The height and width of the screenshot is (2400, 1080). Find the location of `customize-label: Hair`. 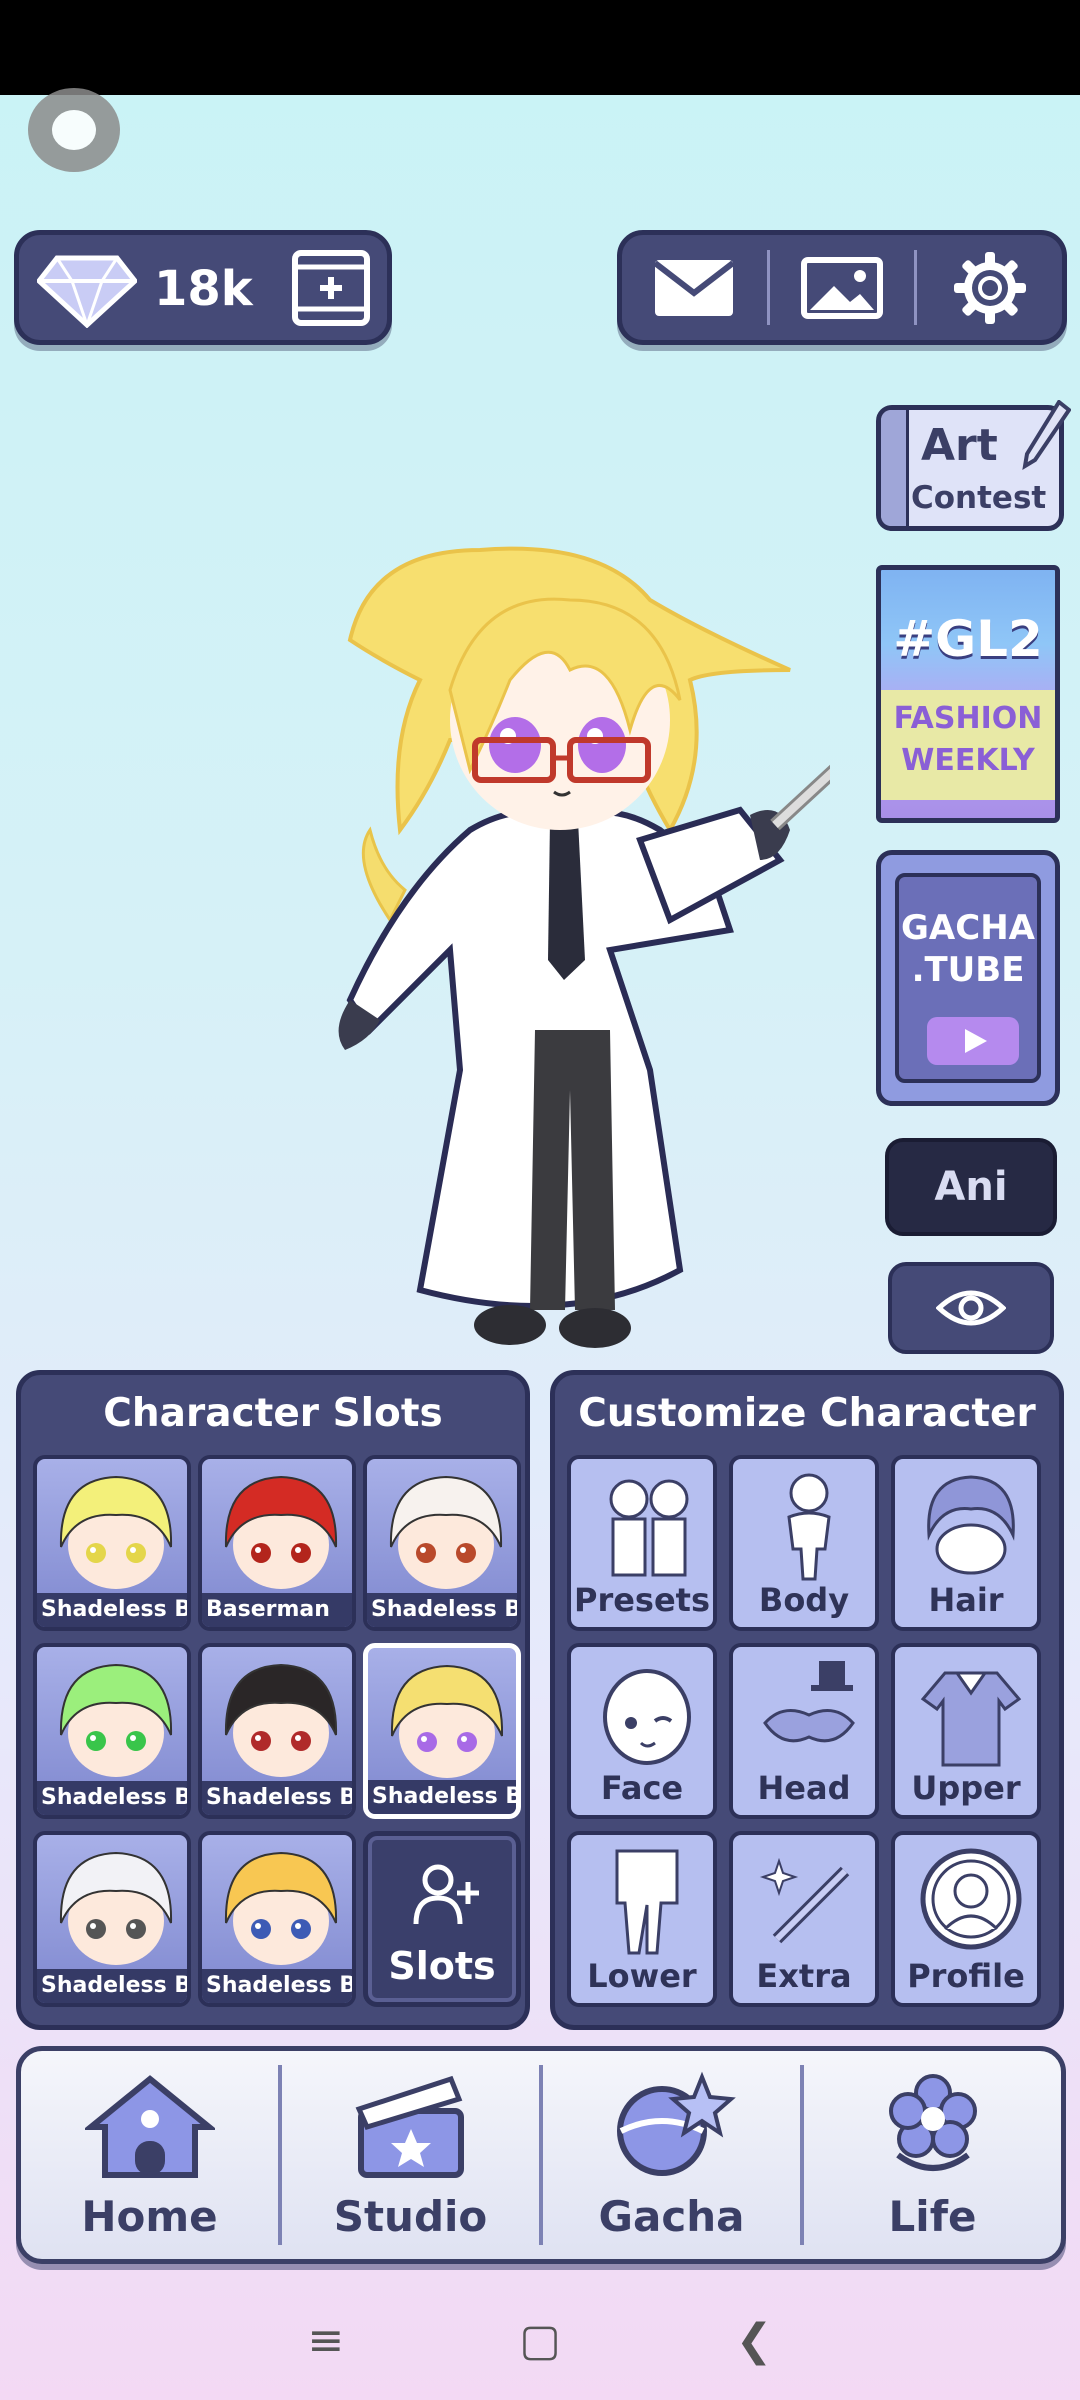

customize-label: Hair is located at coordinates (966, 1600).